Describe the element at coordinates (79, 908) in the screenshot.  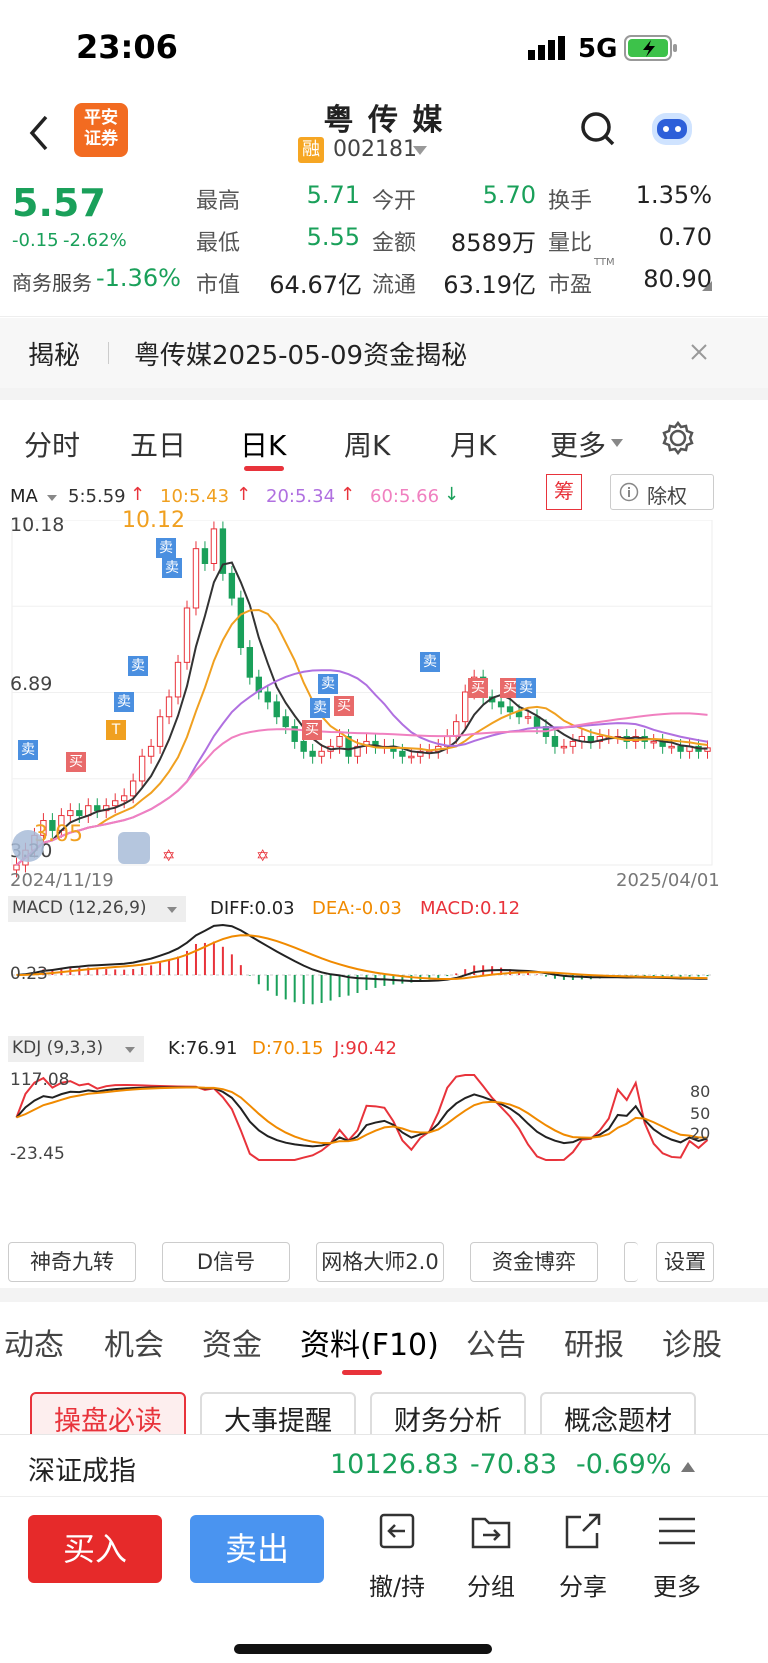
I see `macd-label: MACD (12,26,9)` at that location.